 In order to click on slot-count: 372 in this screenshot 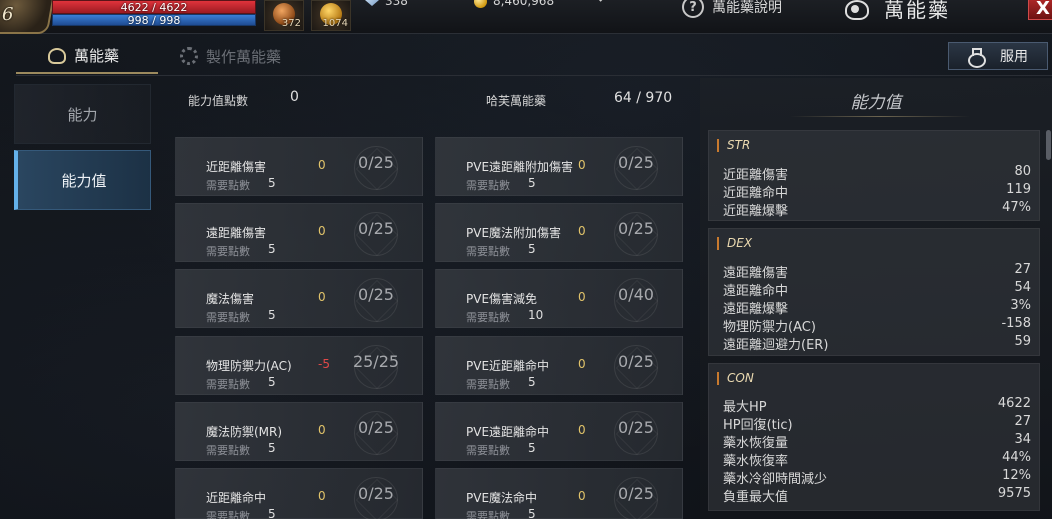, I will do `click(291, 23)`.